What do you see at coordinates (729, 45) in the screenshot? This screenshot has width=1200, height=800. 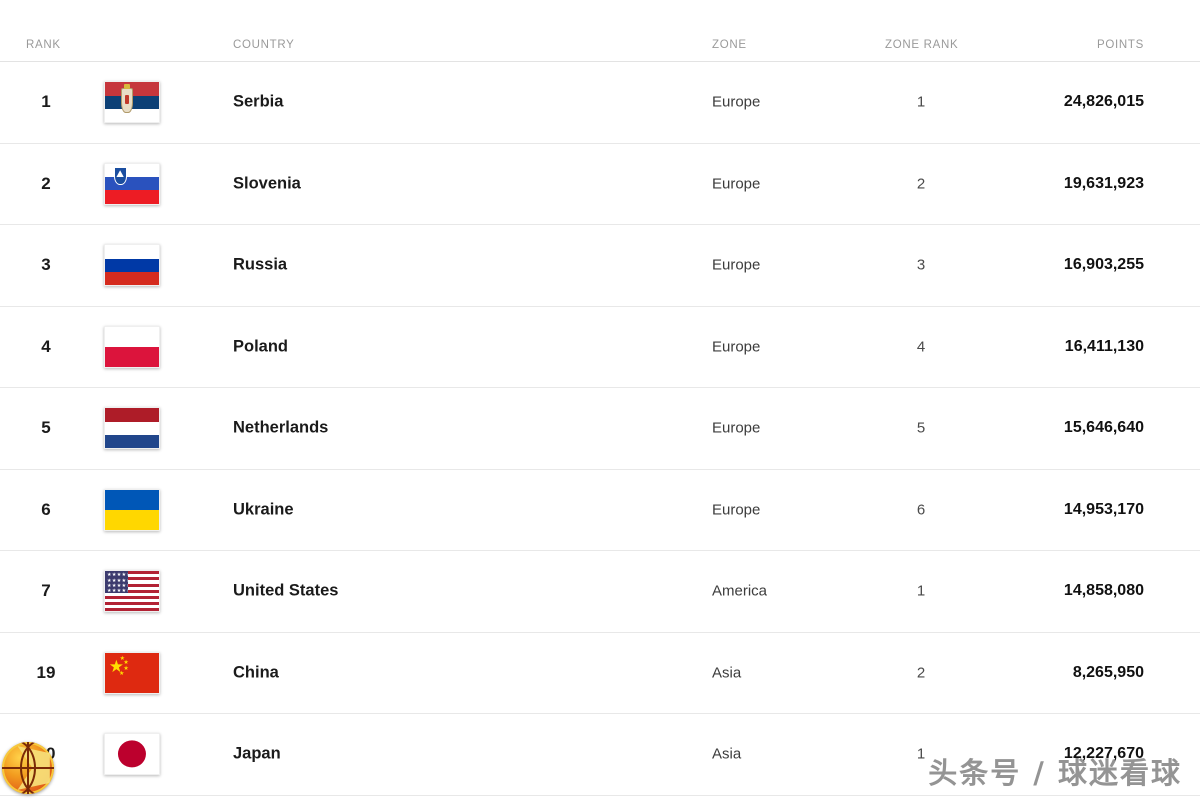 I see `column-header-zone: ZONE` at bounding box center [729, 45].